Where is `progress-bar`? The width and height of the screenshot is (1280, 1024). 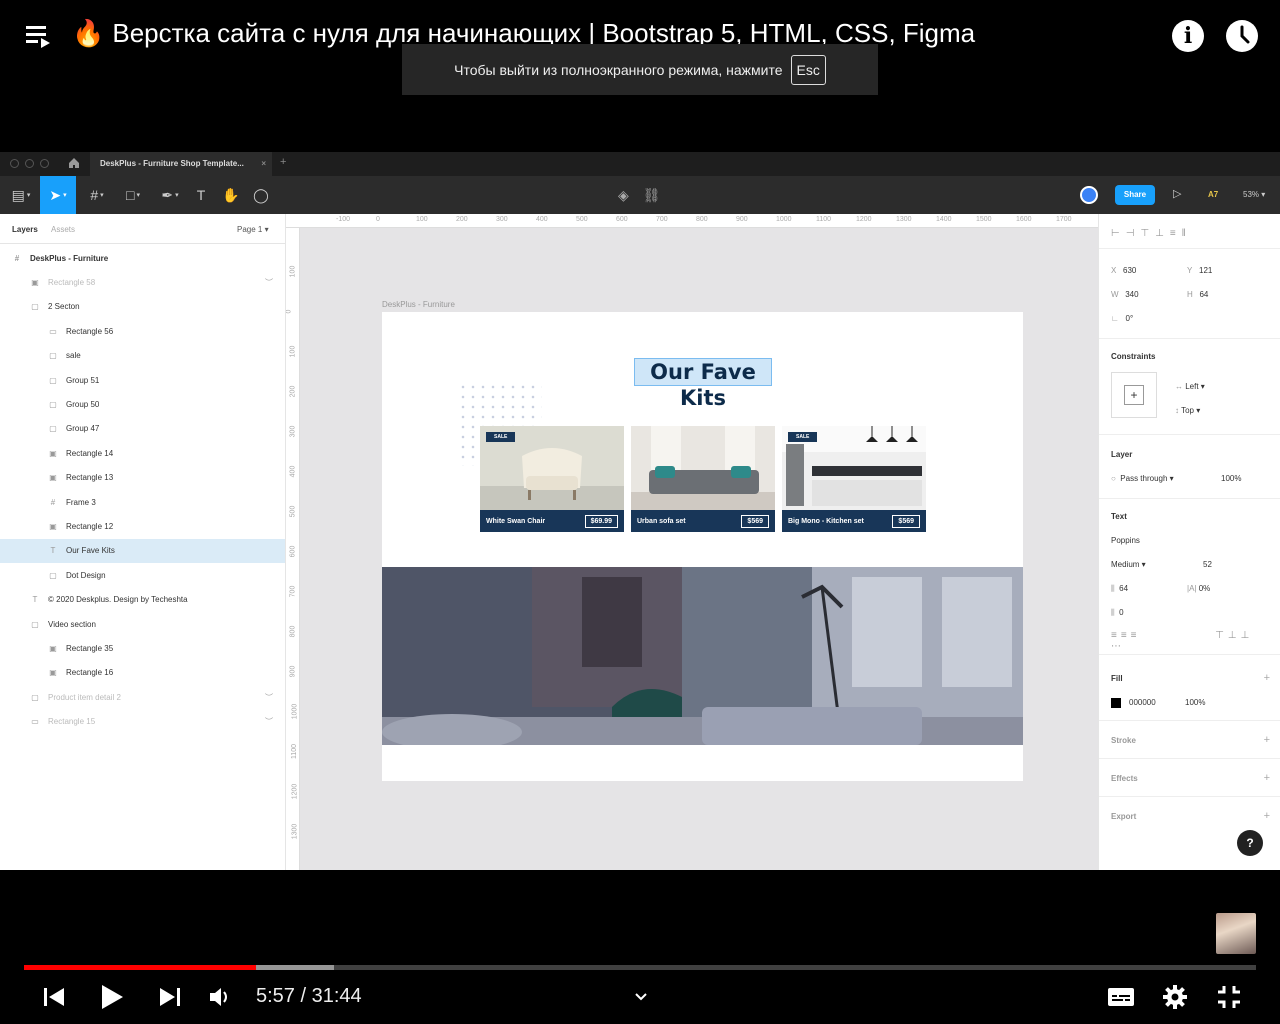
progress-bar is located at coordinates (640, 967).